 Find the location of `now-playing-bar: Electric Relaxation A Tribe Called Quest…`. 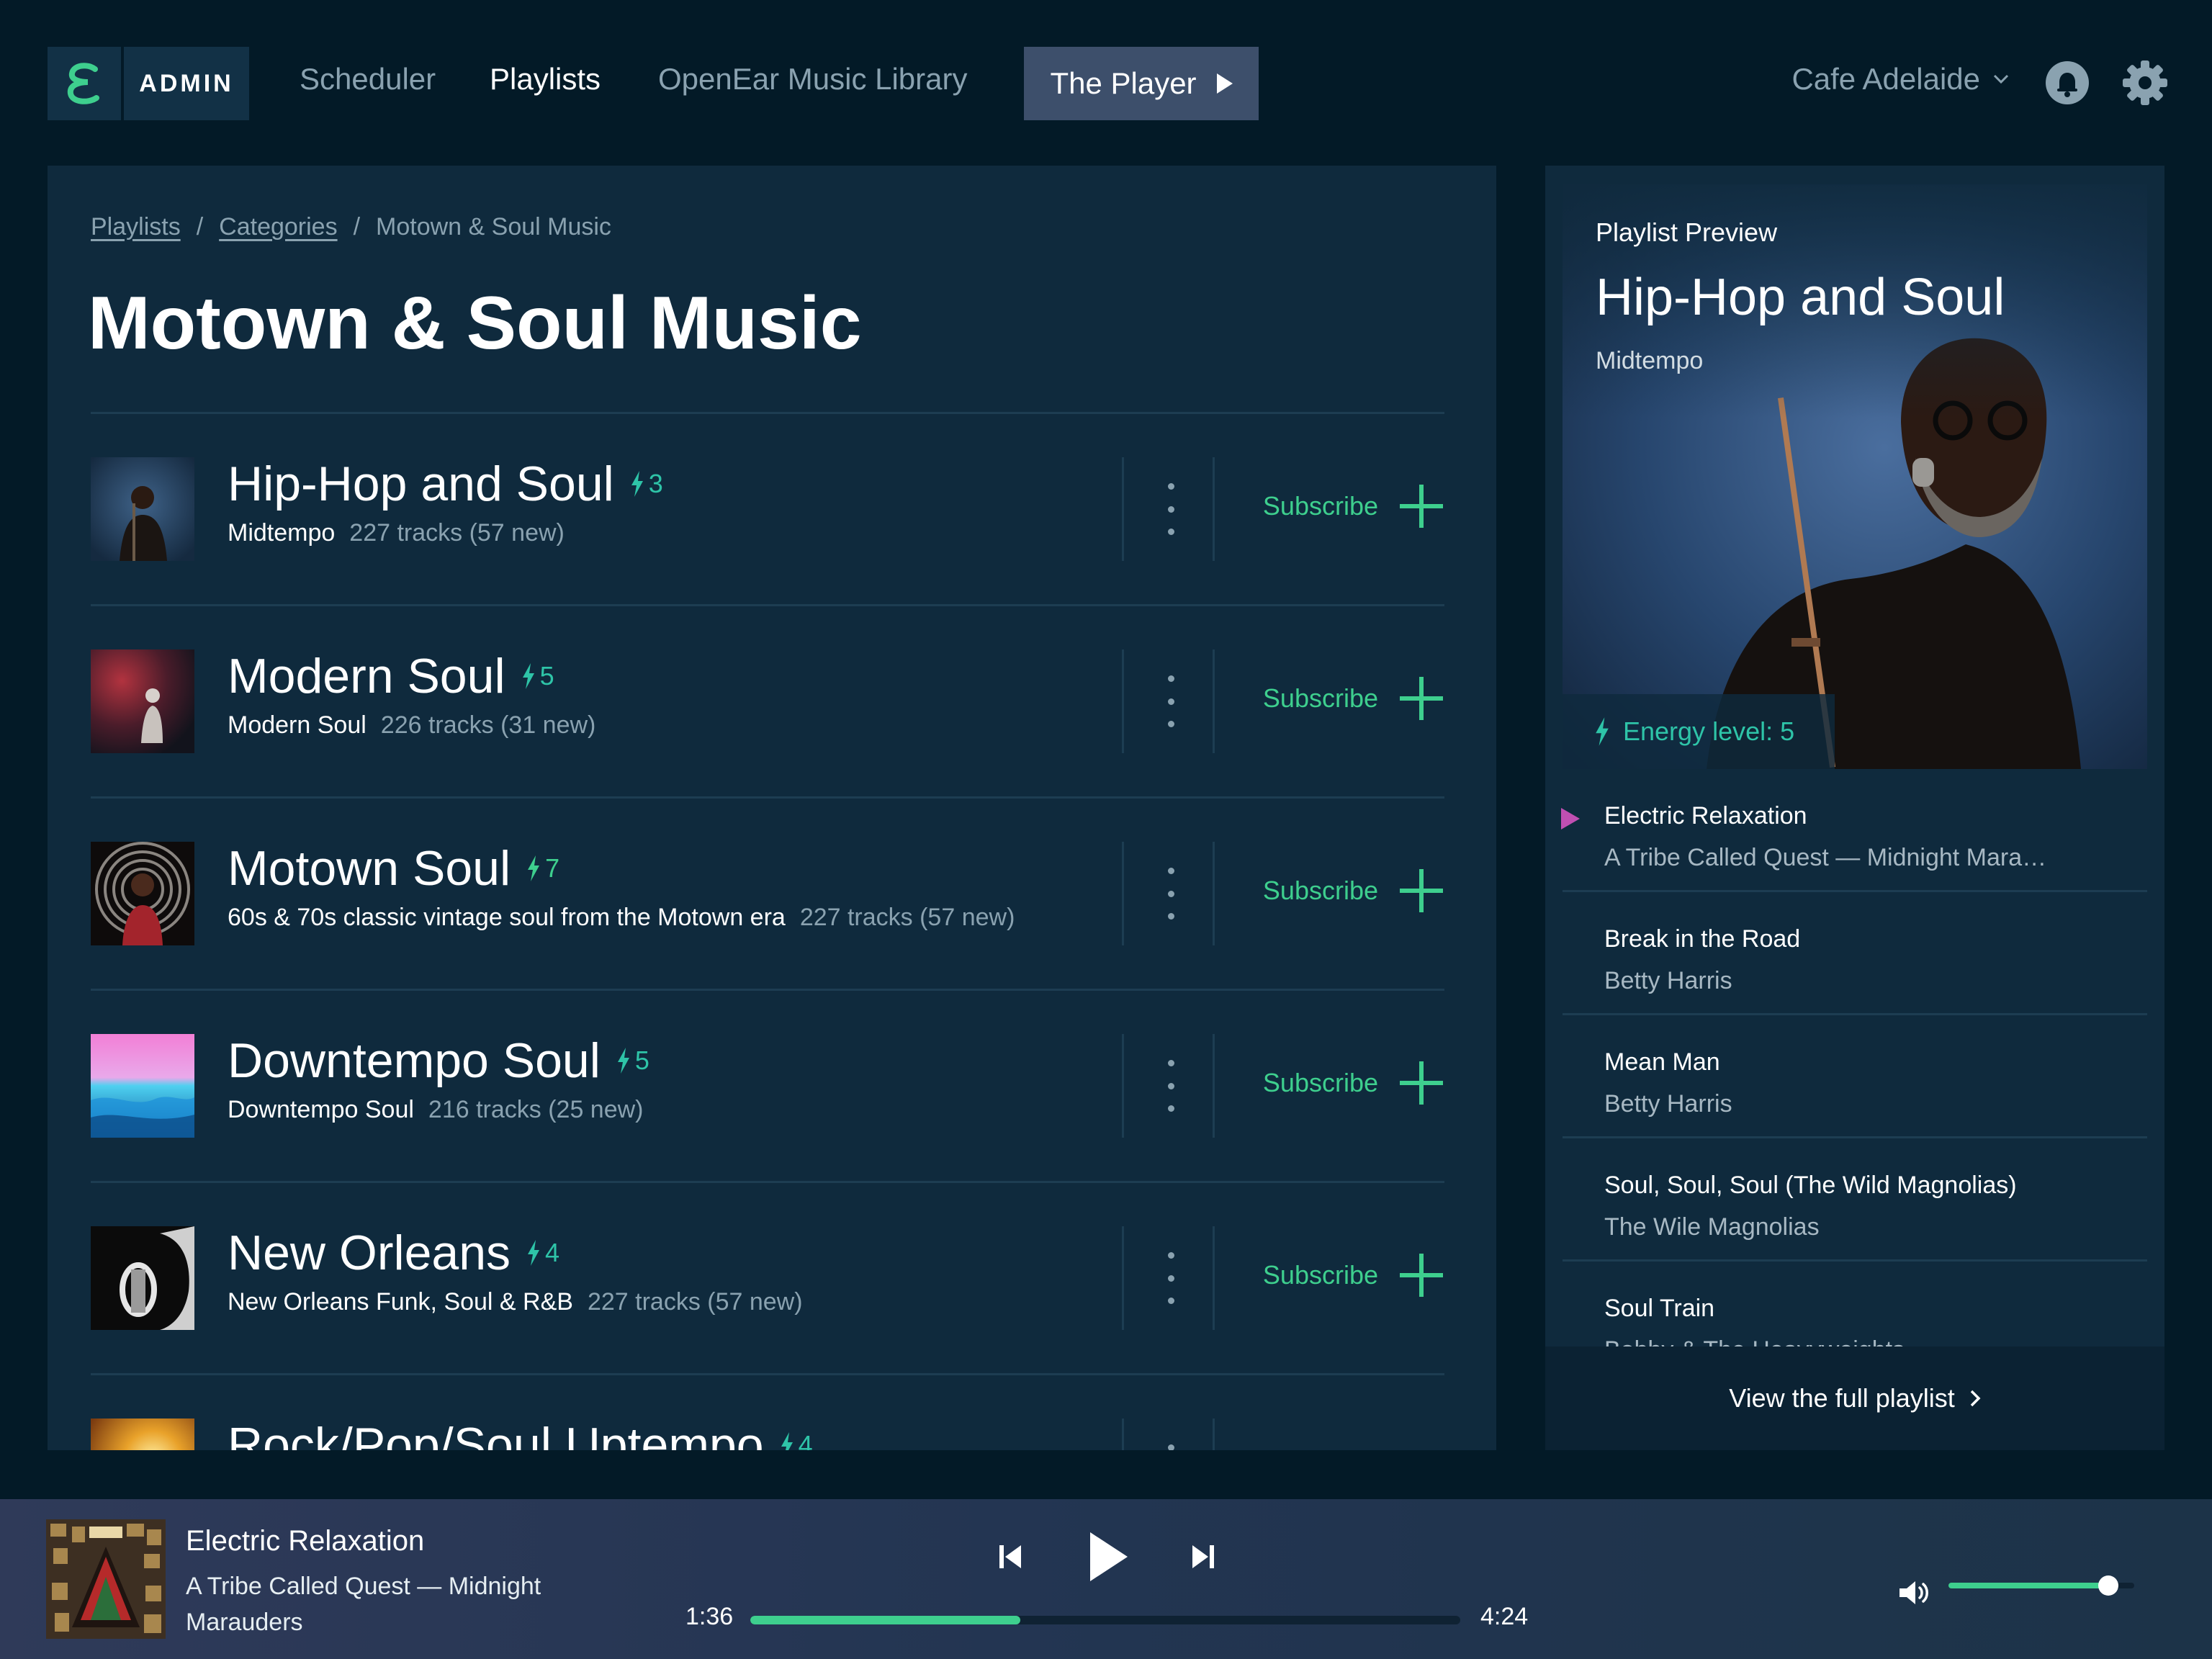

now-playing-bar: Electric Relaxation A Tribe Called Quest… is located at coordinates (1106, 1579).